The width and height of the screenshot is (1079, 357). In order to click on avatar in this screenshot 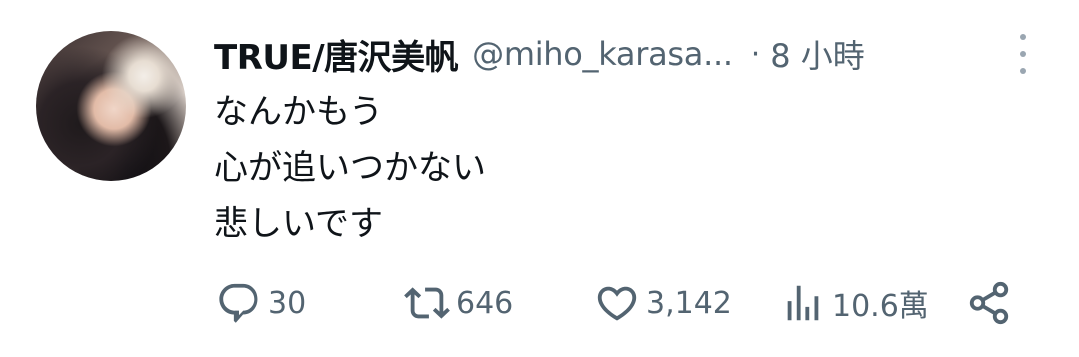, I will do `click(111, 106)`.